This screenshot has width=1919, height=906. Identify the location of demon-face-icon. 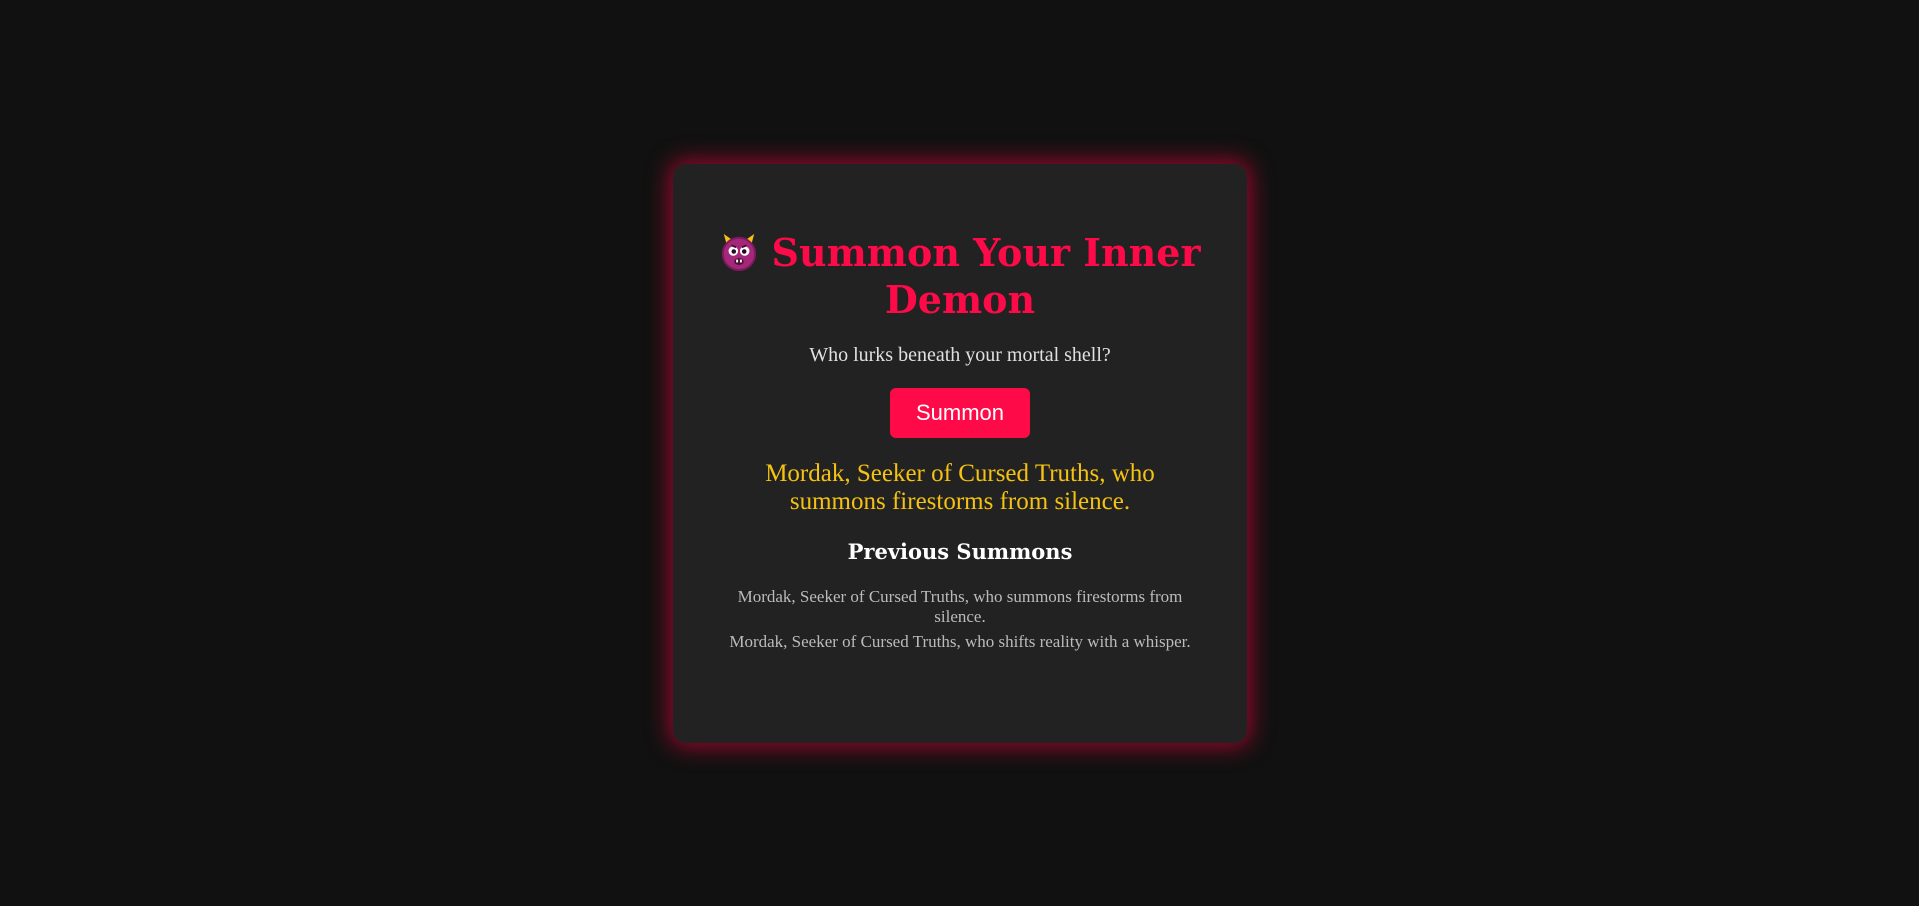
(738, 252).